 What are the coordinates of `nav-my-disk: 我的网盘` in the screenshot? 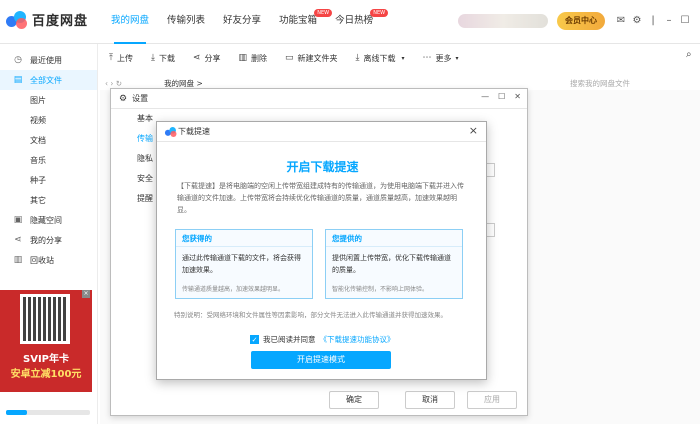 It's located at (130, 22).